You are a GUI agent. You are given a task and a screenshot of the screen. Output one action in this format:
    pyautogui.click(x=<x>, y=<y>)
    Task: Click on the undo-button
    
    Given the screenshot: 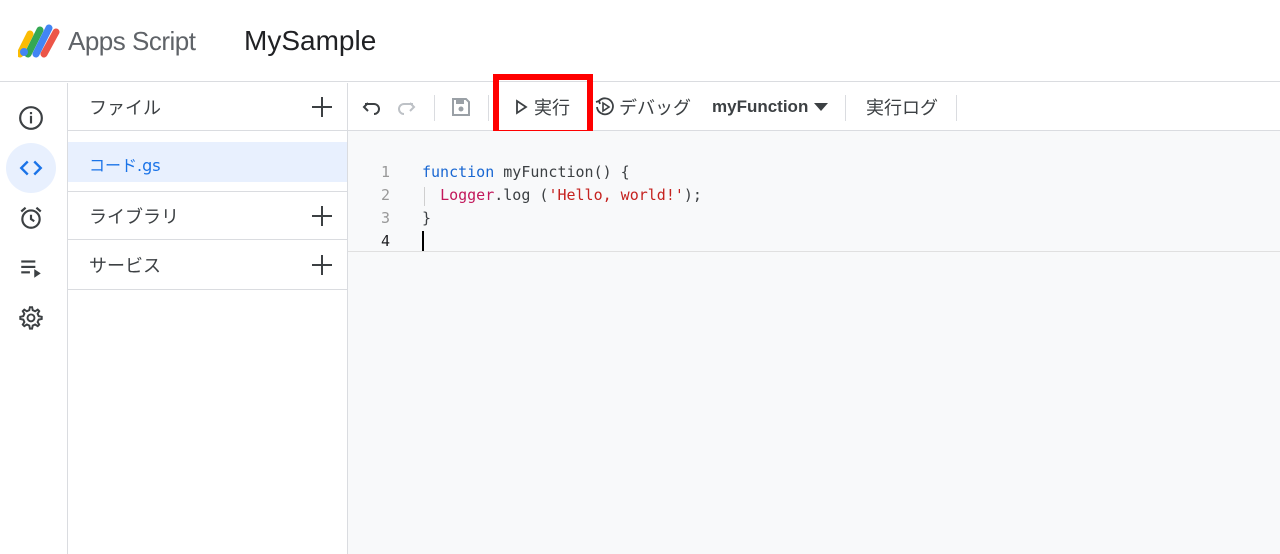 What is the action you would take?
    pyautogui.click(x=374, y=107)
    